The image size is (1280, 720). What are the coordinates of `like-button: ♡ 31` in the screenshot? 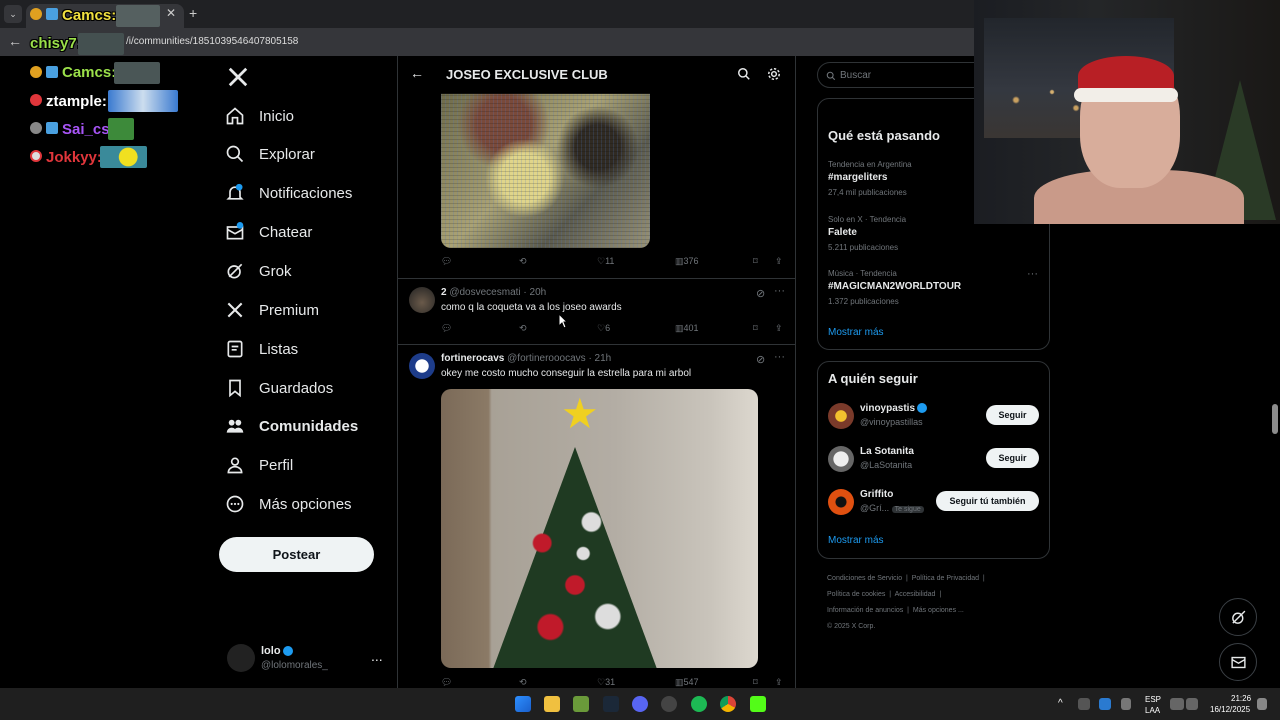 It's located at (606, 682).